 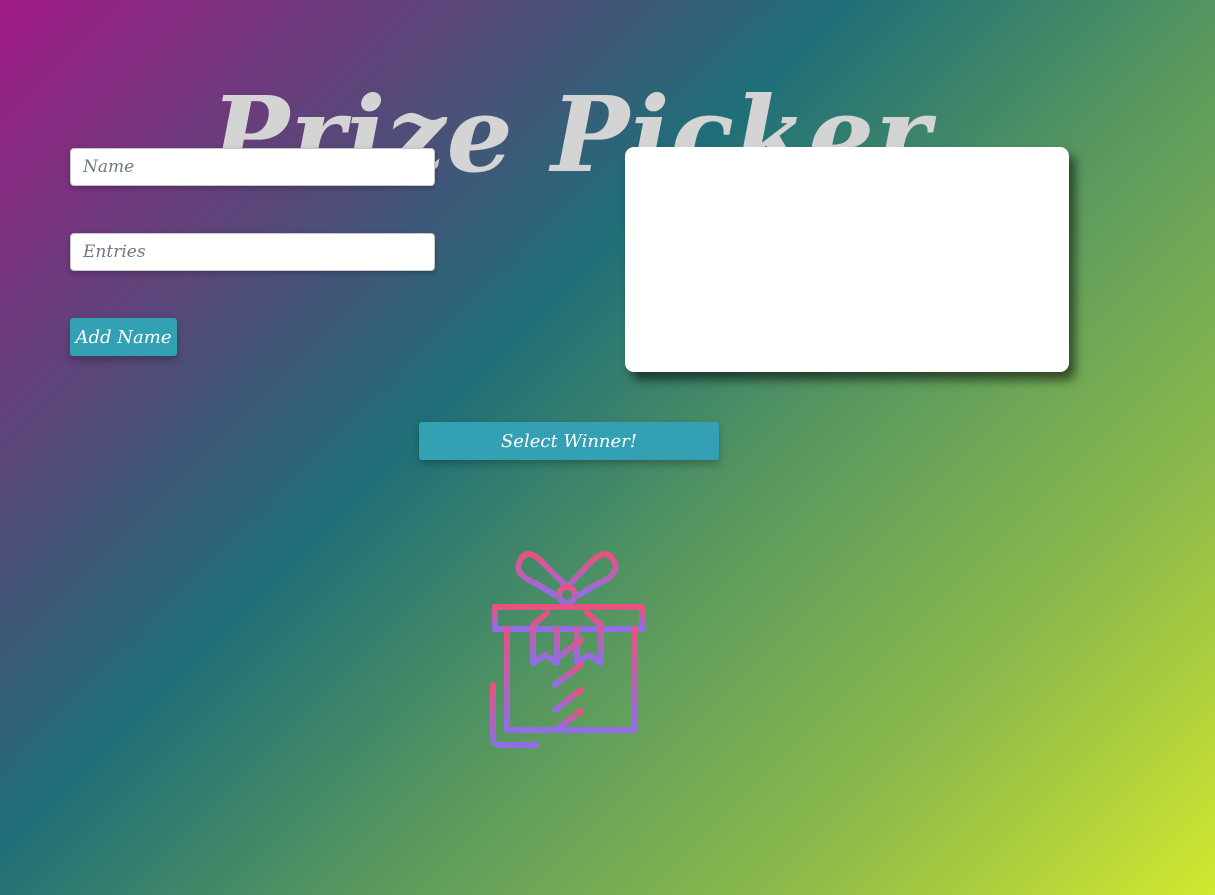 I want to click on name-input, so click(x=252, y=167).